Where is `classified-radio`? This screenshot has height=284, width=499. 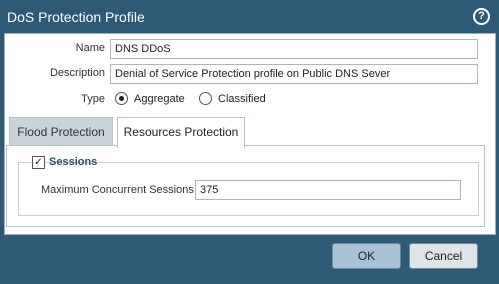
classified-radio is located at coordinates (205, 98).